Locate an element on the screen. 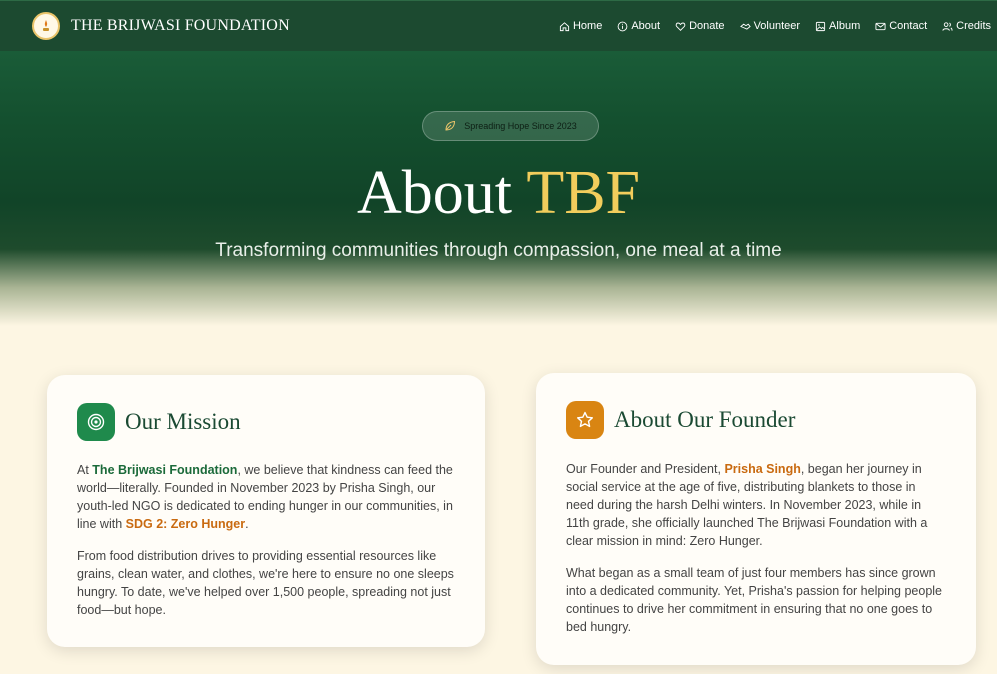 This screenshot has width=997, height=674. page-title: About TBF is located at coordinates (498, 193).